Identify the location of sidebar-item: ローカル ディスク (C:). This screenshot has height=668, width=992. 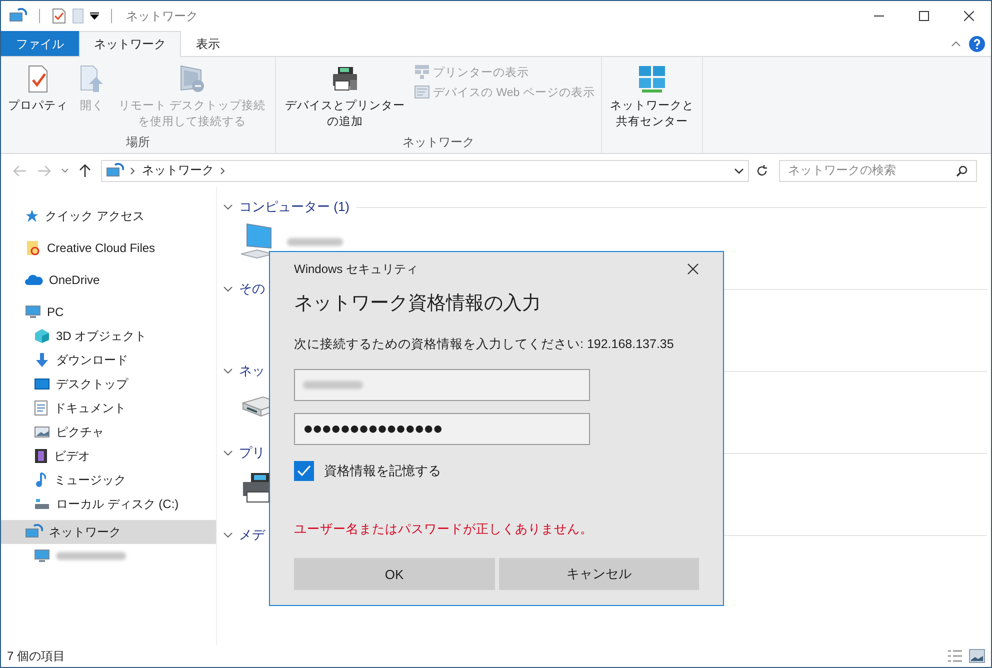
(108, 504).